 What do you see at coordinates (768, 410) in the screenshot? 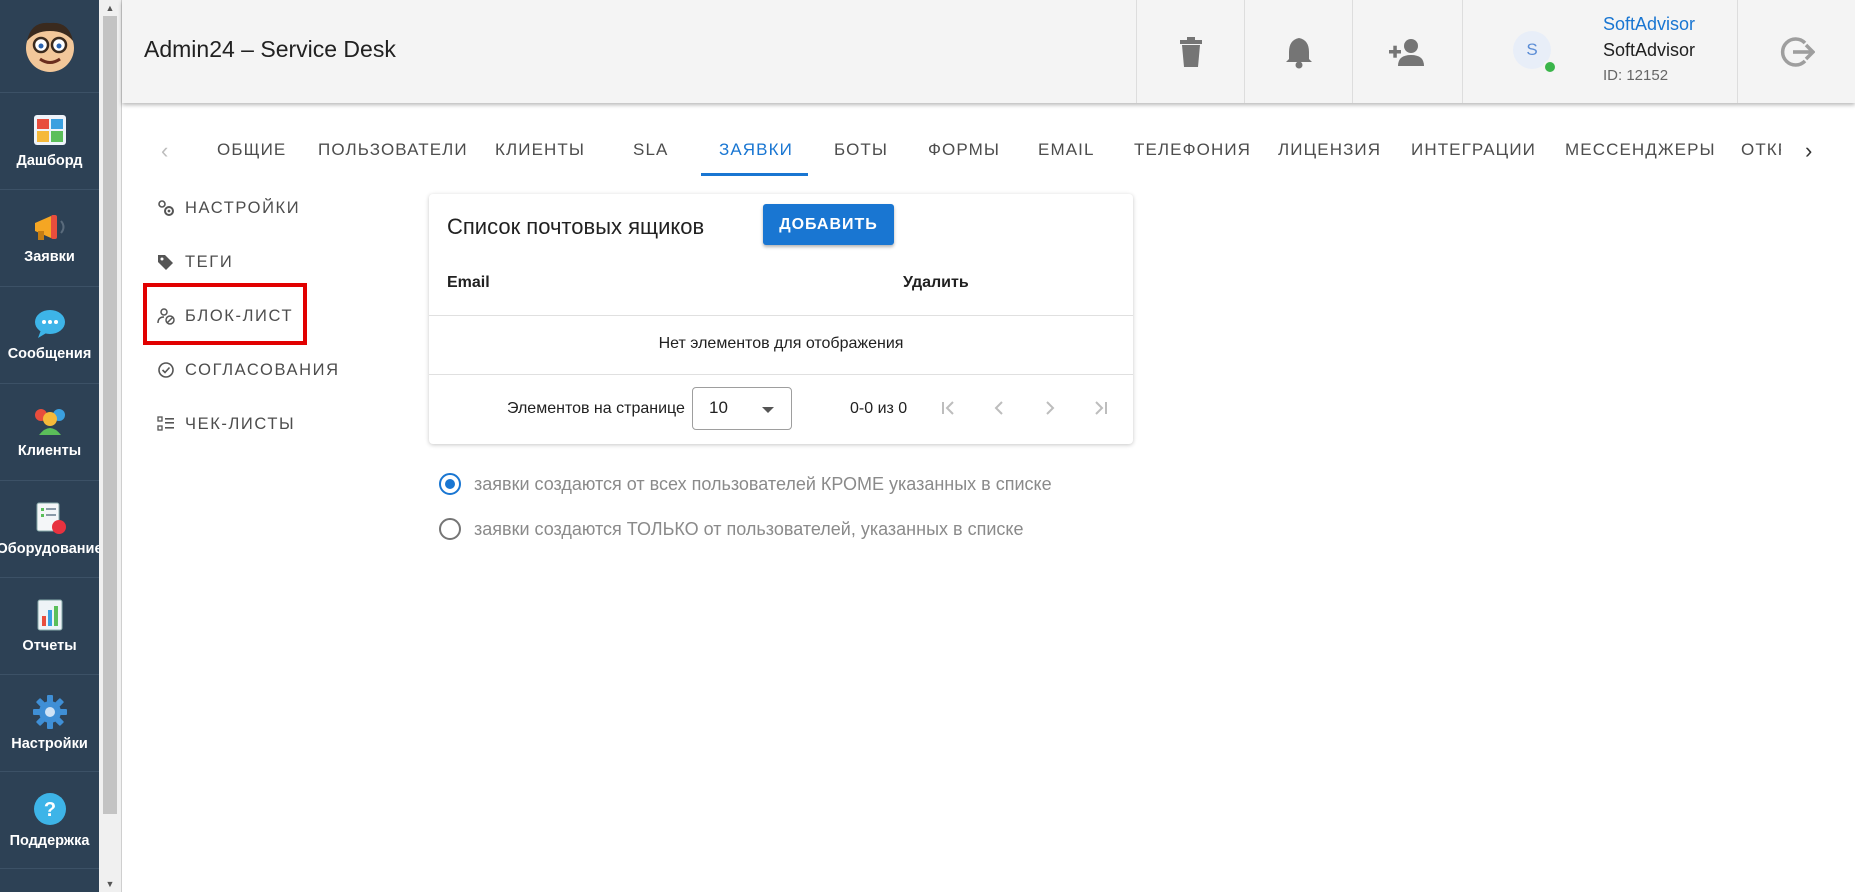
I see `dropdown-caret-icon` at bounding box center [768, 410].